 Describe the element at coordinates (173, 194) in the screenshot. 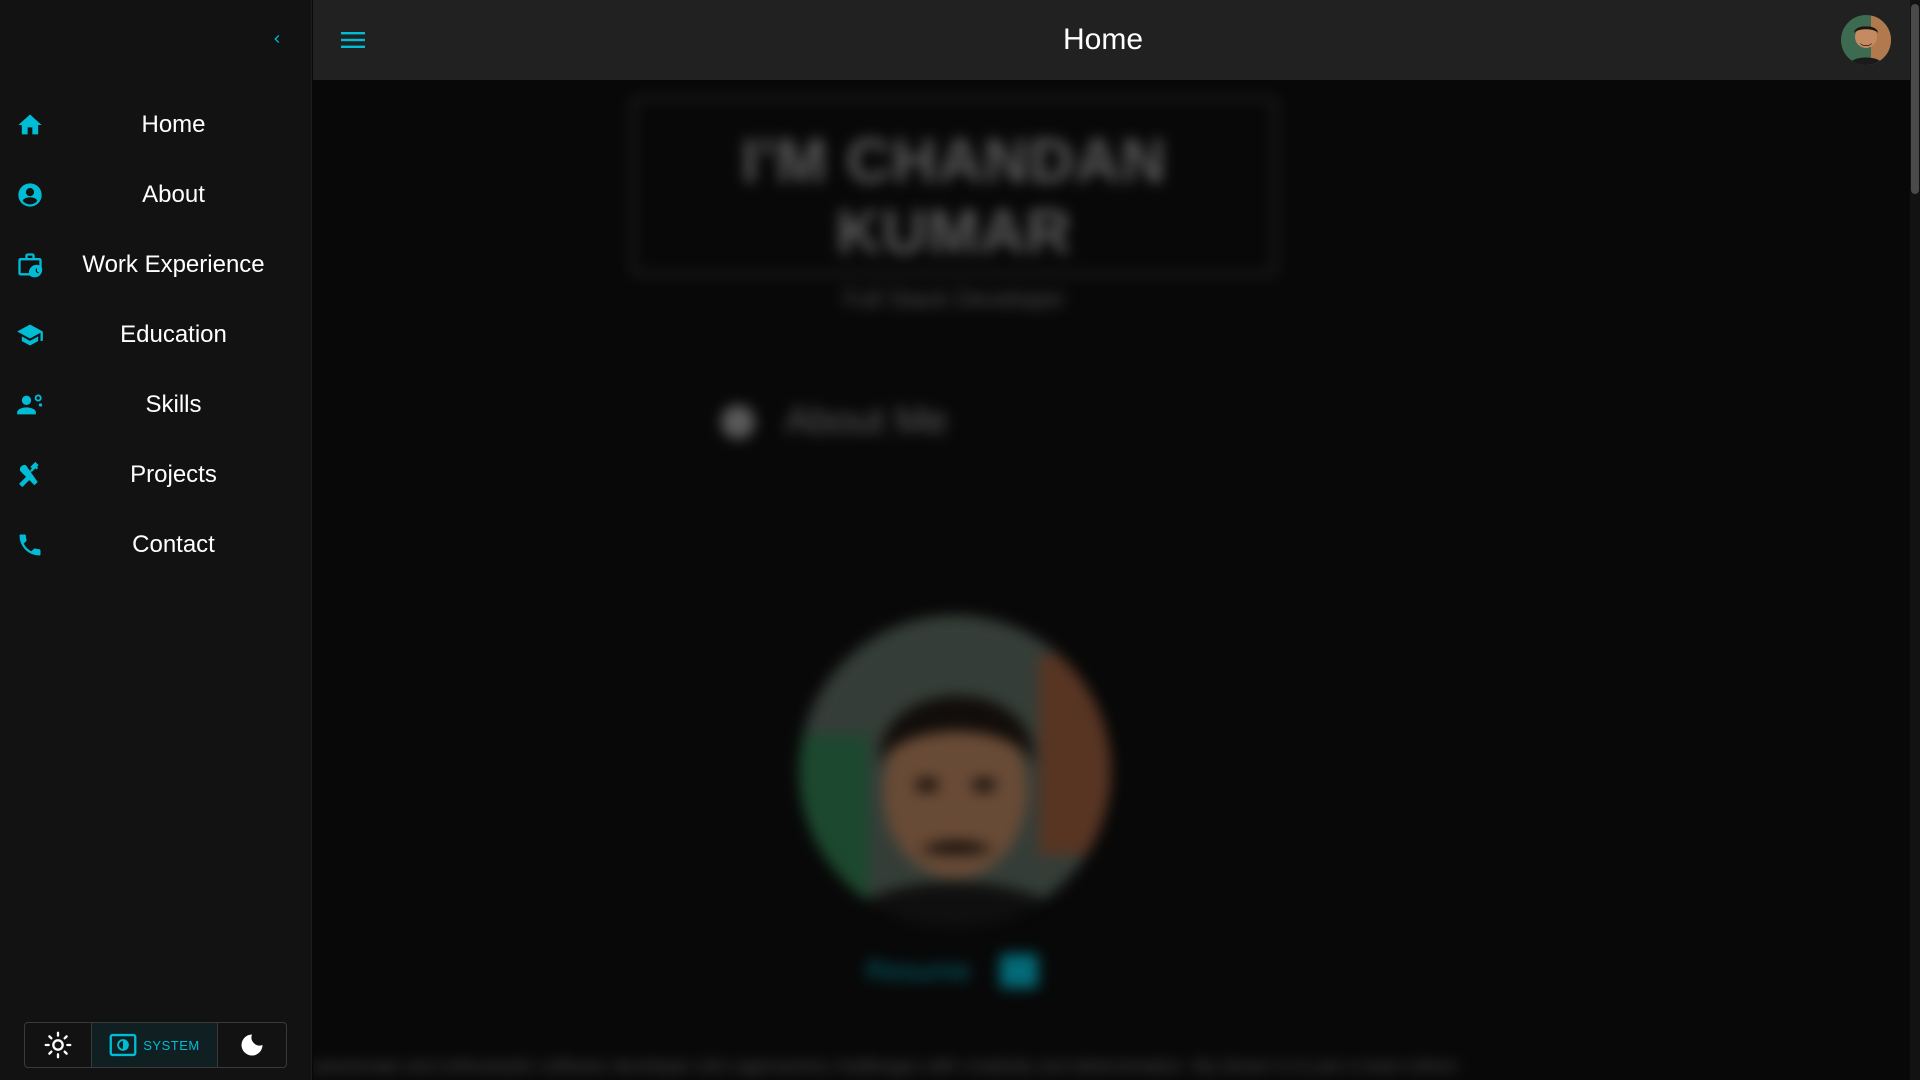

I see `sidebar-item-label: About` at that location.